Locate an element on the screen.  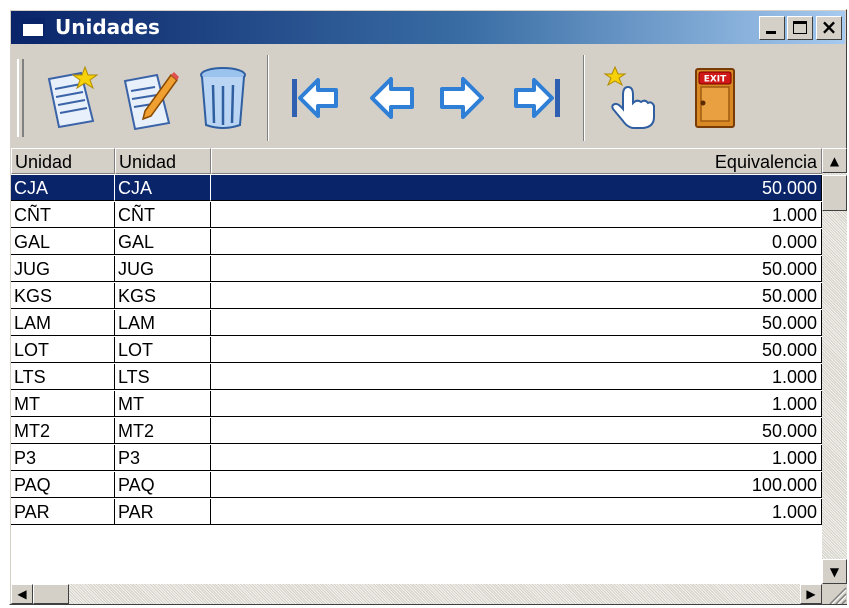
resize-grip is located at coordinates (834, 594).